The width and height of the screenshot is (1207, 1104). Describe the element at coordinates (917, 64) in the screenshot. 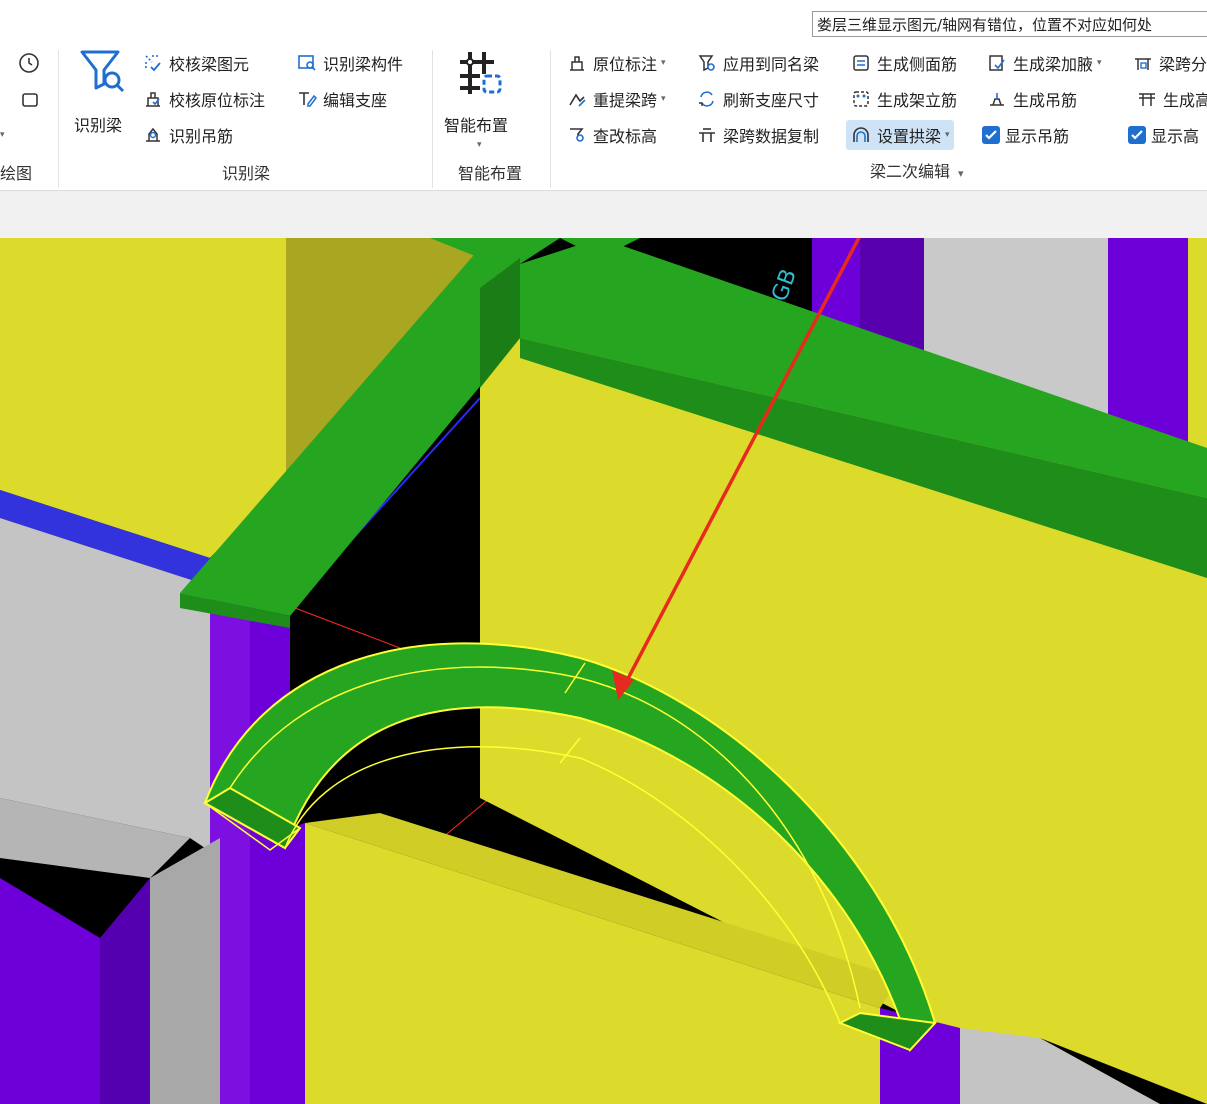

I see `generate-side-bar-label: 生成侧面筋` at that location.